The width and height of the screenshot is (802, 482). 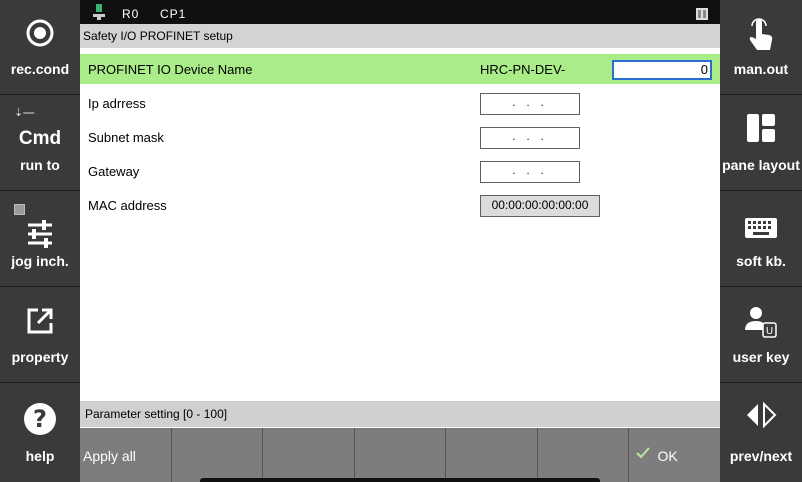 What do you see at coordinates (761, 357) in the screenshot?
I see `user-key-label: user key` at bounding box center [761, 357].